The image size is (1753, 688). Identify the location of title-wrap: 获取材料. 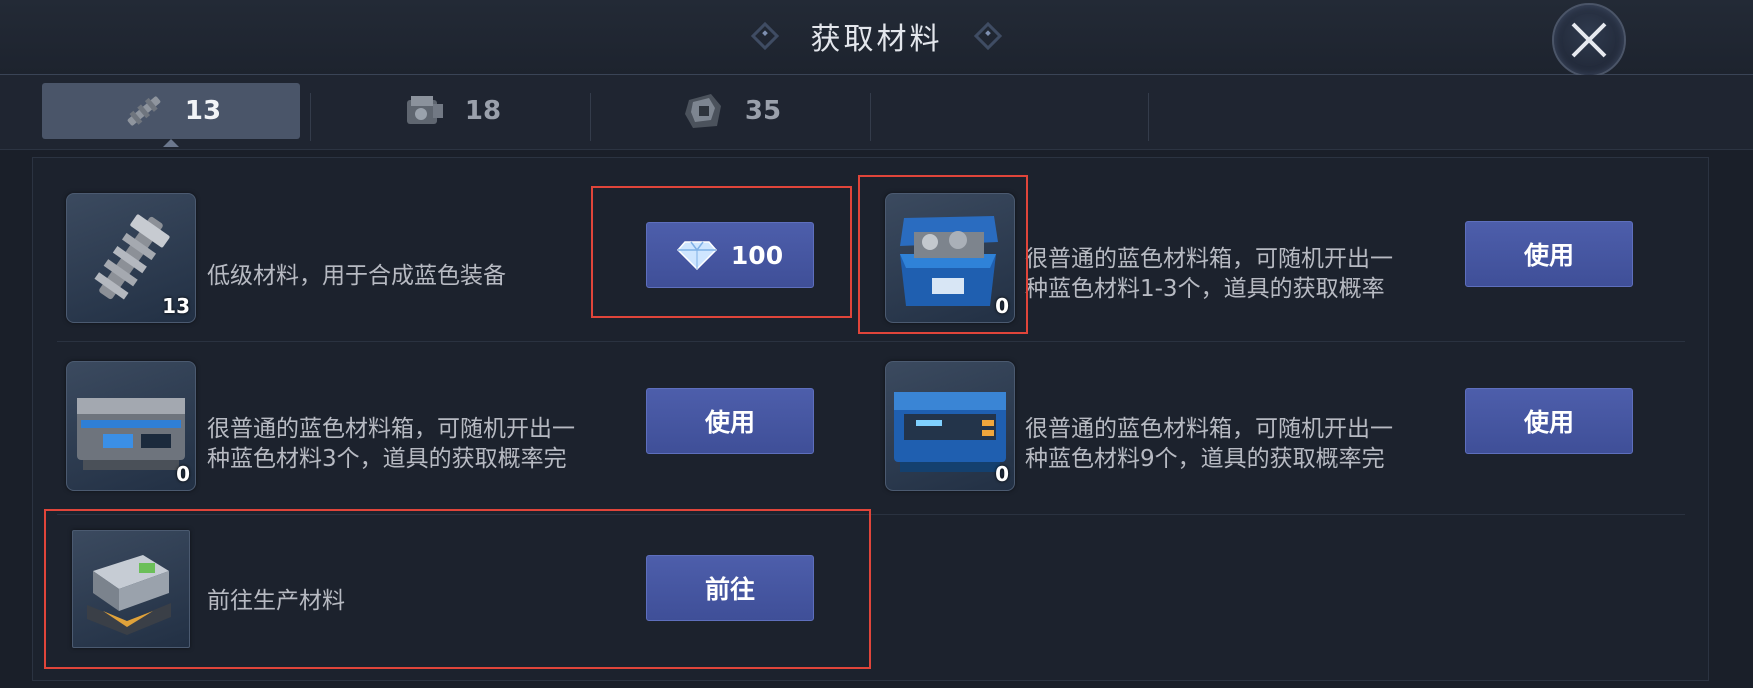
(876, 36).